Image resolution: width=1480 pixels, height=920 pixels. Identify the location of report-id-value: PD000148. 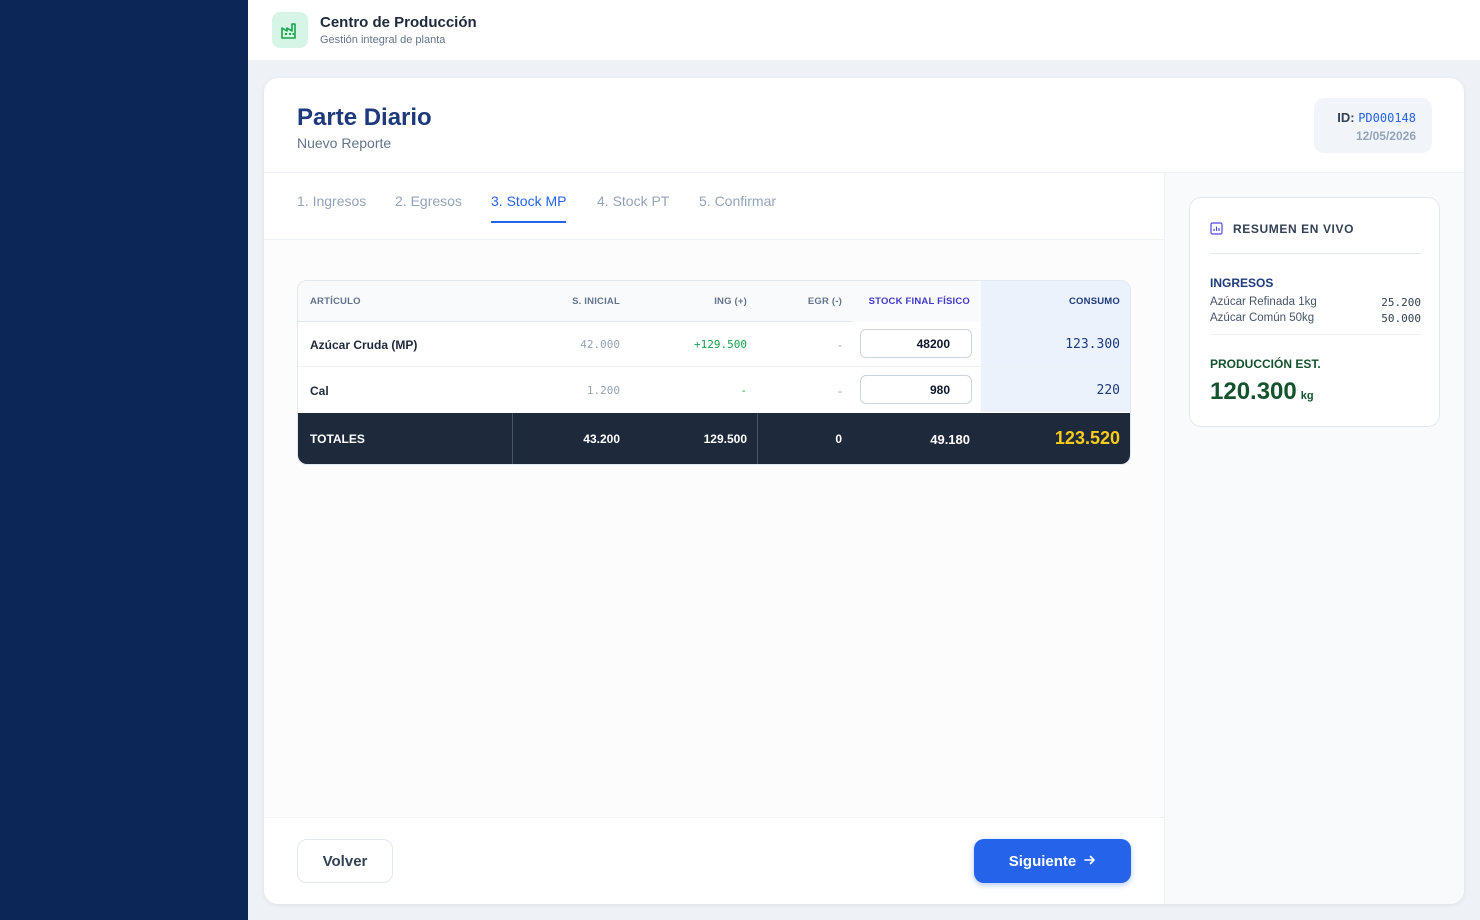
(1387, 118).